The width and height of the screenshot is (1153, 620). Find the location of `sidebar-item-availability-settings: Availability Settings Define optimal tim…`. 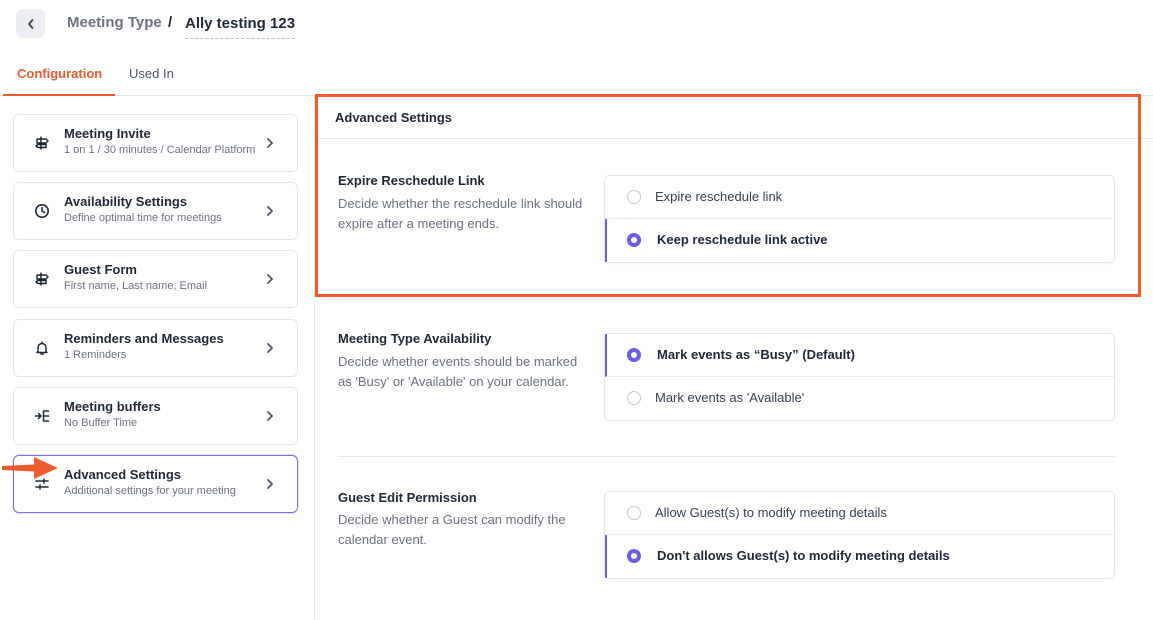

sidebar-item-availability-settings: Availability Settings Define optimal tim… is located at coordinates (155, 211).